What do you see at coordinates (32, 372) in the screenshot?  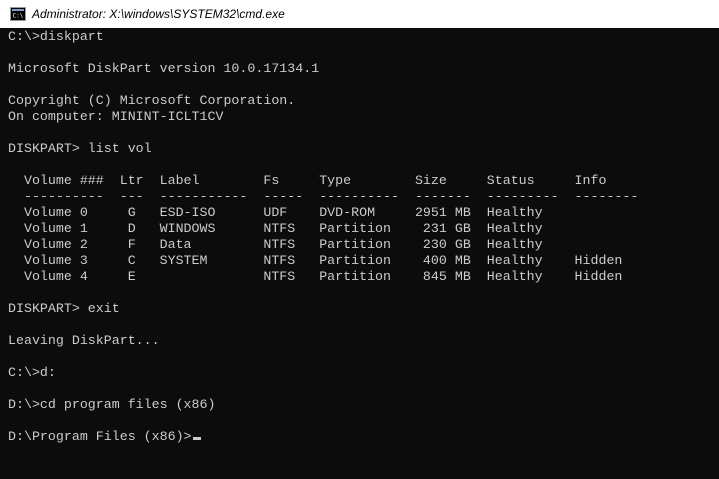 I see `console-line-text: C:\>d:` at bounding box center [32, 372].